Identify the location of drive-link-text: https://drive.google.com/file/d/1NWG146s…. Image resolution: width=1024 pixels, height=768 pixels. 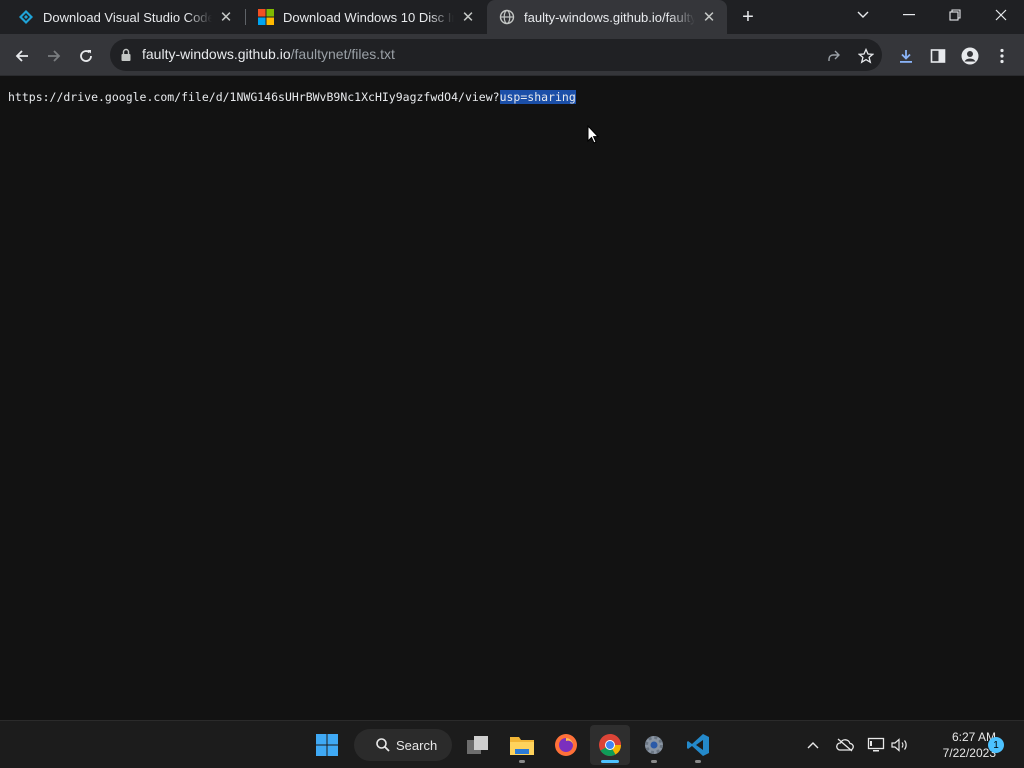
(254, 97).